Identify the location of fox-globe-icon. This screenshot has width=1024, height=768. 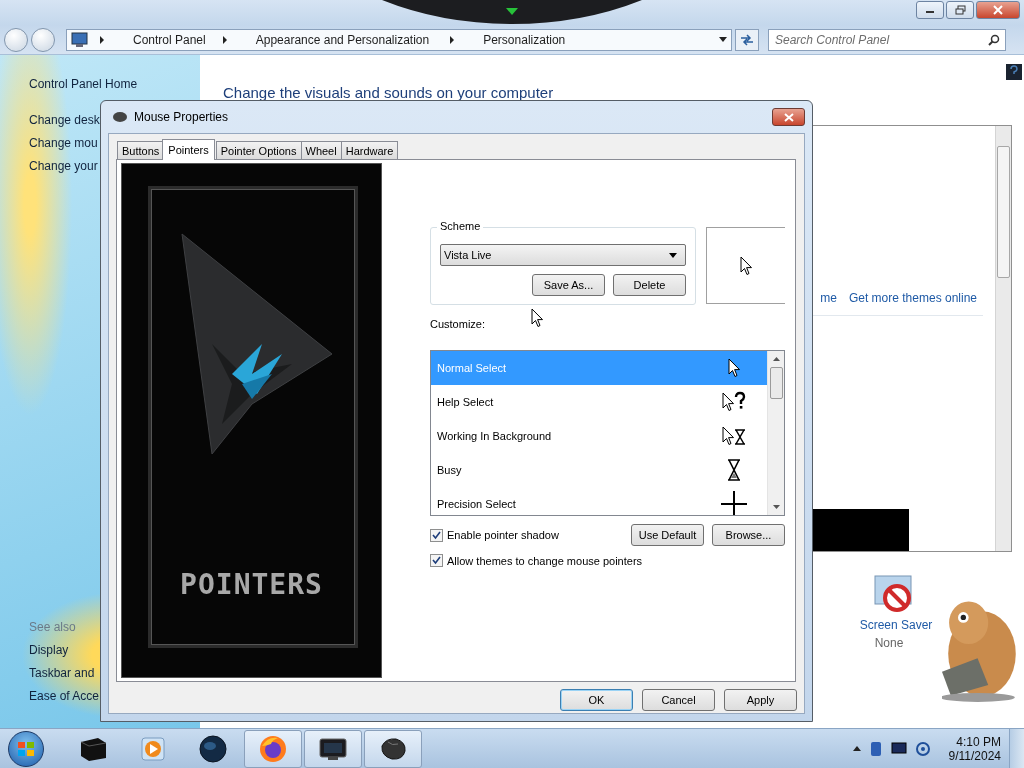
(273, 748).